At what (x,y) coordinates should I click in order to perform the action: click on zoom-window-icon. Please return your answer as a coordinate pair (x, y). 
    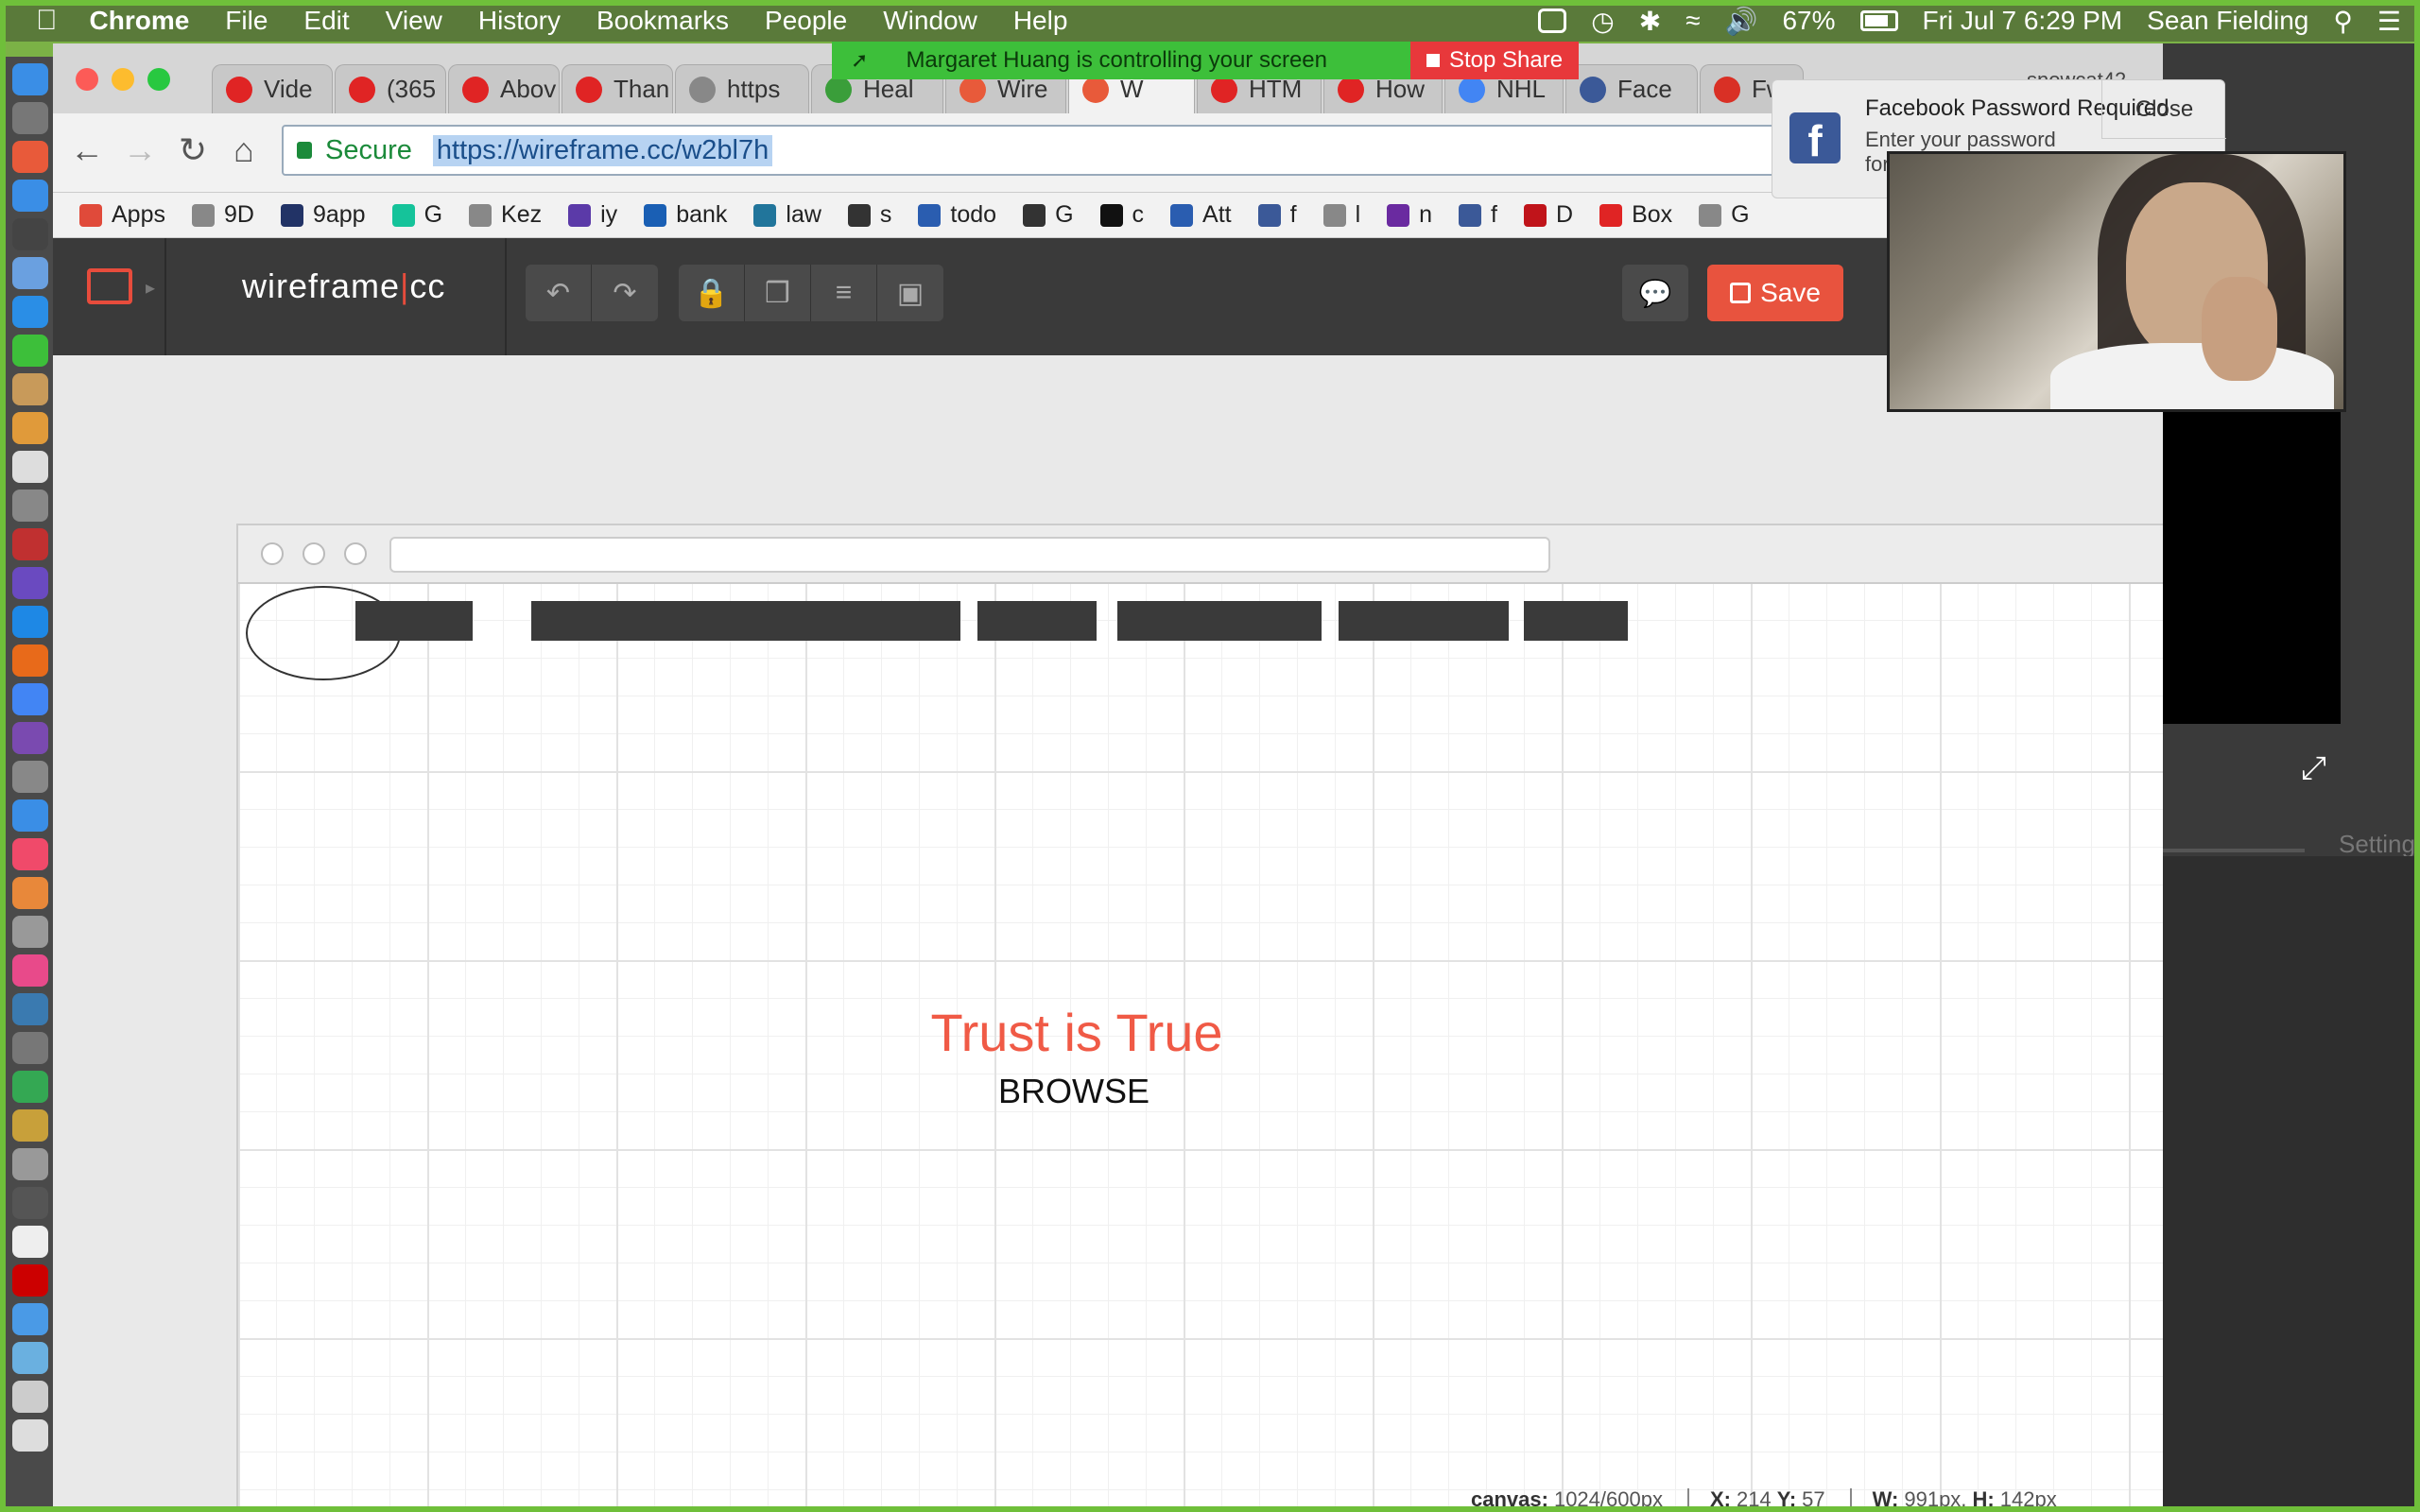
    Looking at the image, I should click on (158, 79).